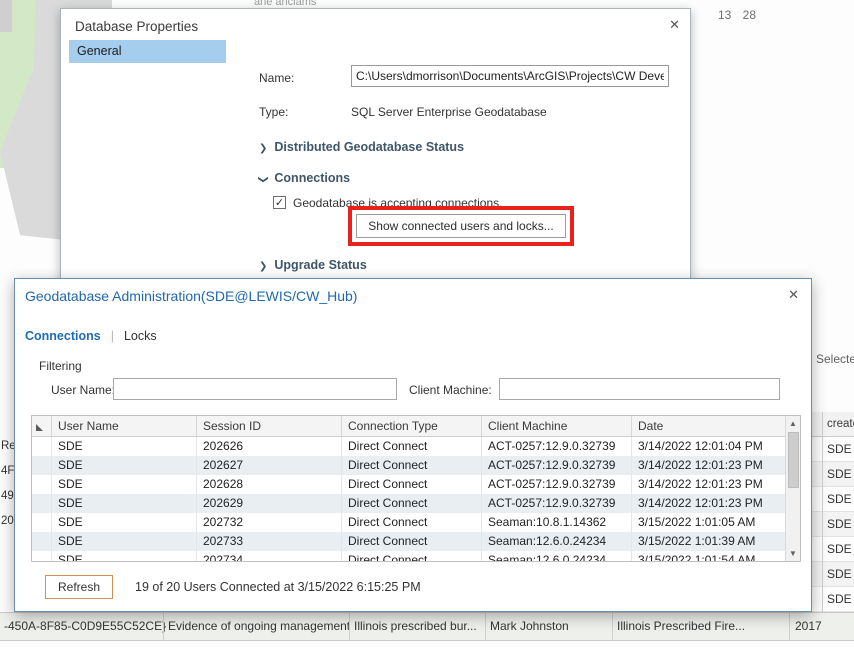 The image size is (854, 648). Describe the element at coordinates (269, 426) in the screenshot. I see `column-header-session-id: Session ID` at that location.